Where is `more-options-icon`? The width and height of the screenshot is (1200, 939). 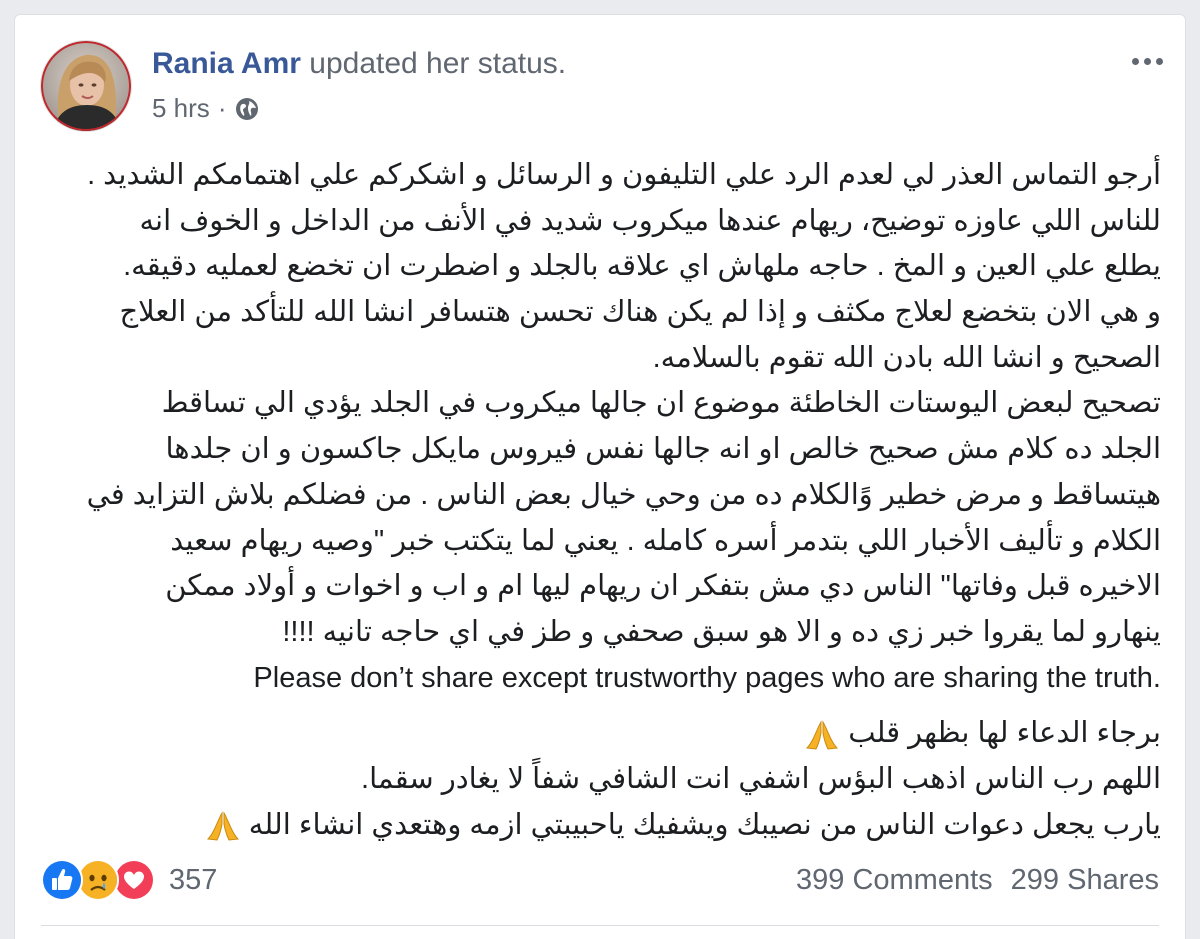 more-options-icon is located at coordinates (1147, 61).